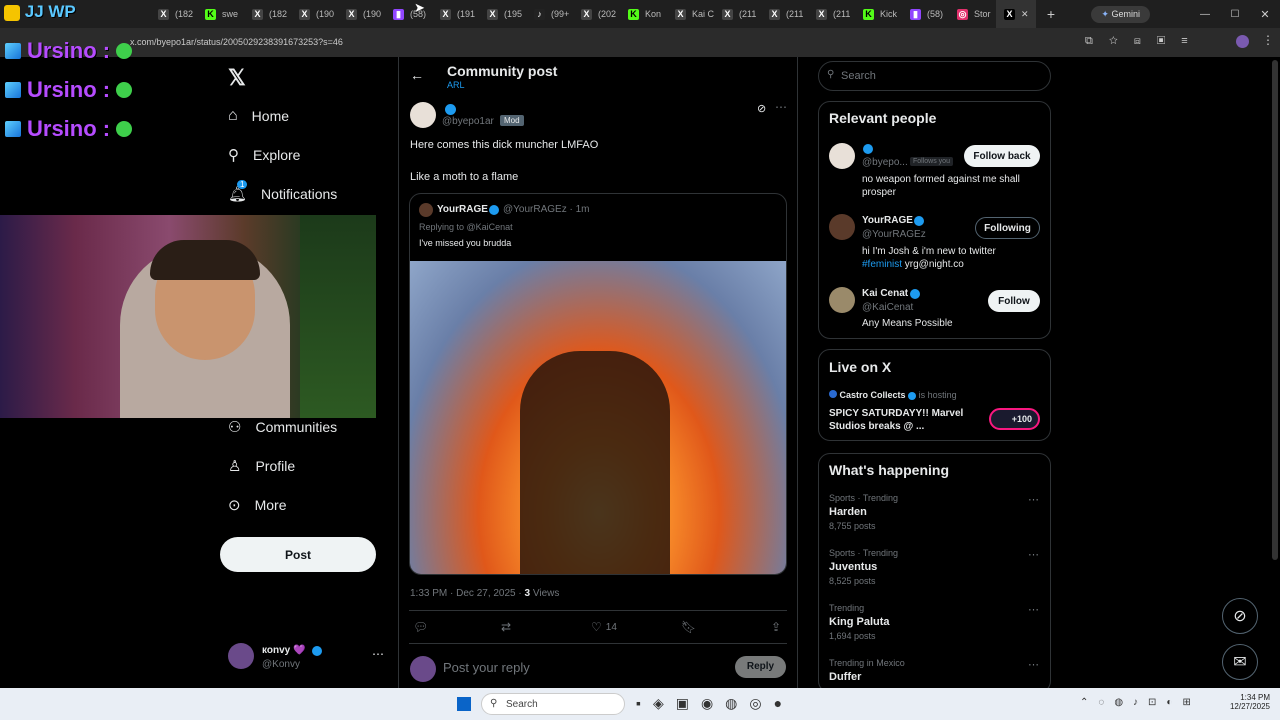 The height and width of the screenshot is (720, 1280). What do you see at coordinates (69, 51) in the screenshot?
I see `overlay-name-1: Ursino :` at bounding box center [69, 51].